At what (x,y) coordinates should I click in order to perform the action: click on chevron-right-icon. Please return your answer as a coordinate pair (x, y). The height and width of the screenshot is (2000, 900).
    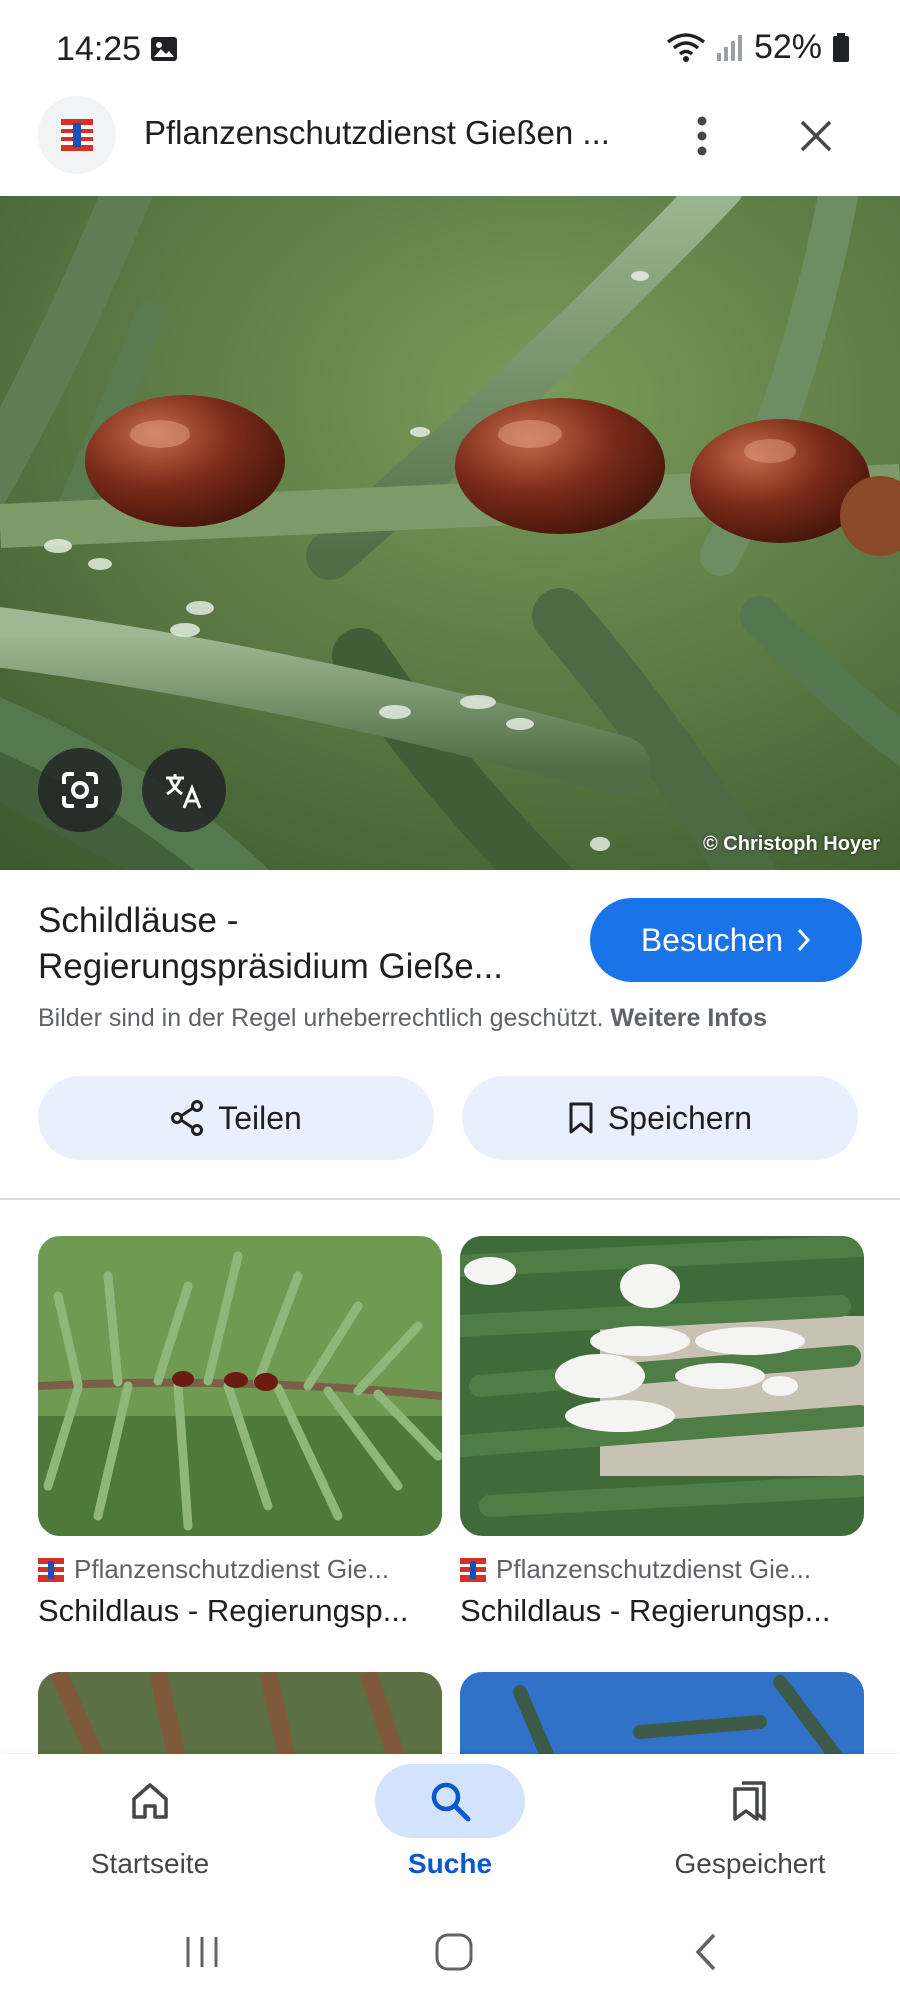
    Looking at the image, I should click on (804, 940).